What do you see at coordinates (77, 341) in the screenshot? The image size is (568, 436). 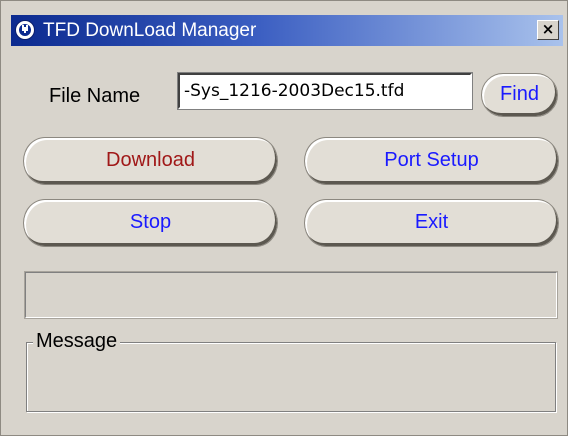 I see `message-label: Message` at bounding box center [77, 341].